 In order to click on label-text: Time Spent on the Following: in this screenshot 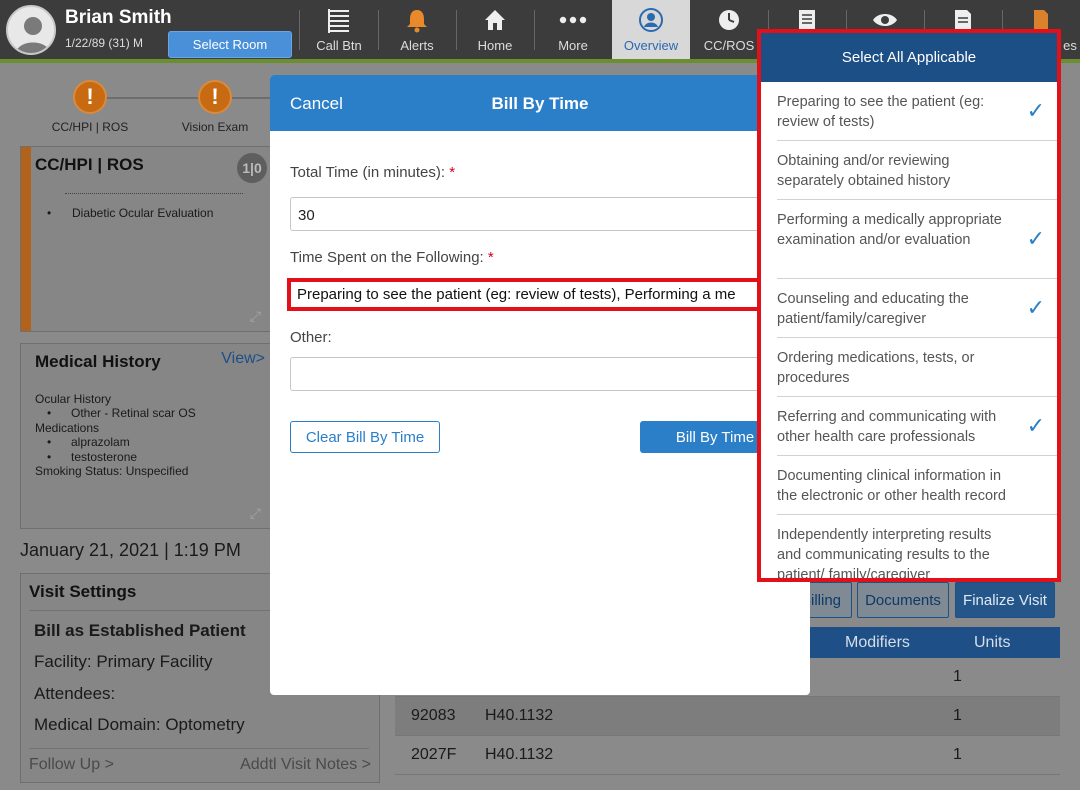, I will do `click(387, 257)`.